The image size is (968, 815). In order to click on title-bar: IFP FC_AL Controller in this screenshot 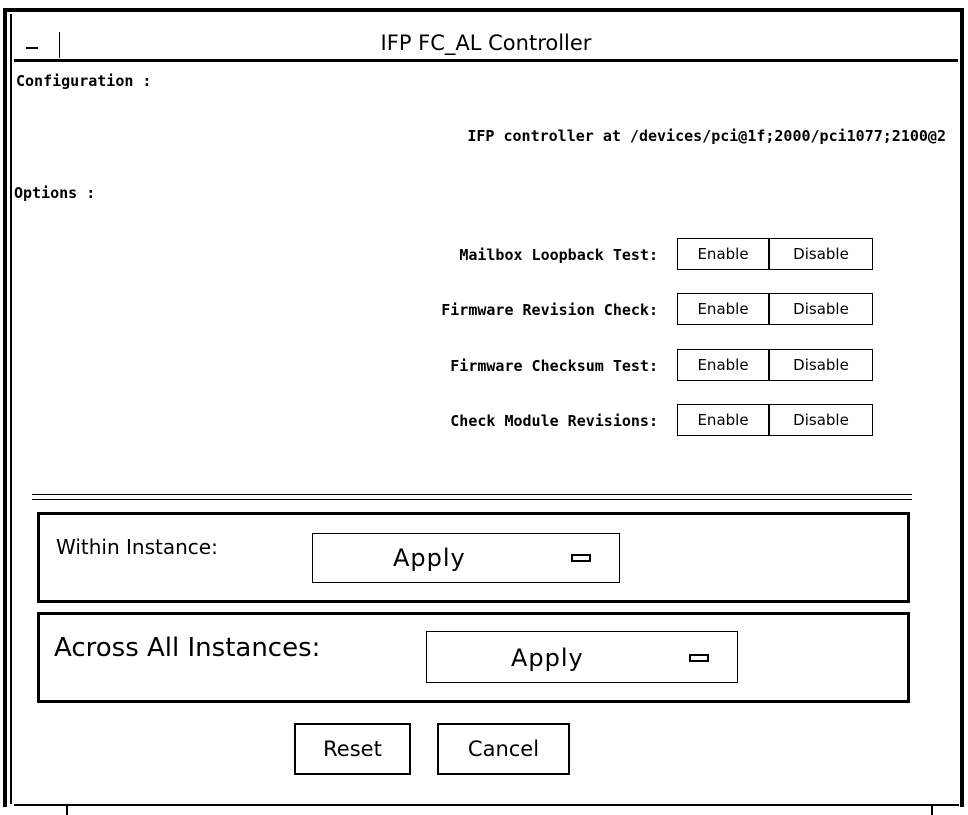, I will do `click(486, 45)`.